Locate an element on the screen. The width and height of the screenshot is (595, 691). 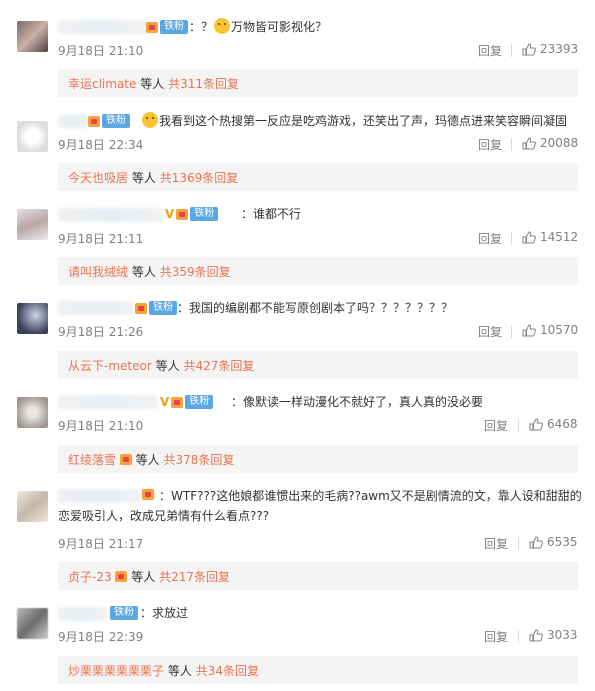
like-count: 20088 is located at coordinates (559, 143).